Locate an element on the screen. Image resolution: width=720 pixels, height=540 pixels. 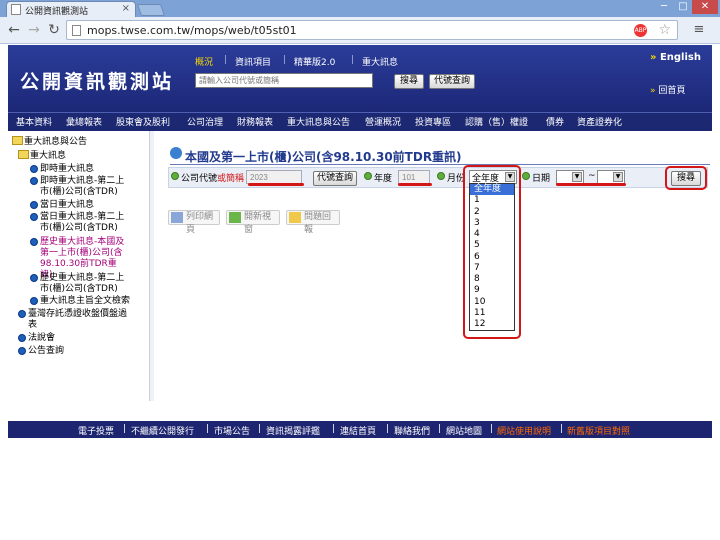
site-logo: 公開資訊觀測站 is located at coordinates (97, 80).